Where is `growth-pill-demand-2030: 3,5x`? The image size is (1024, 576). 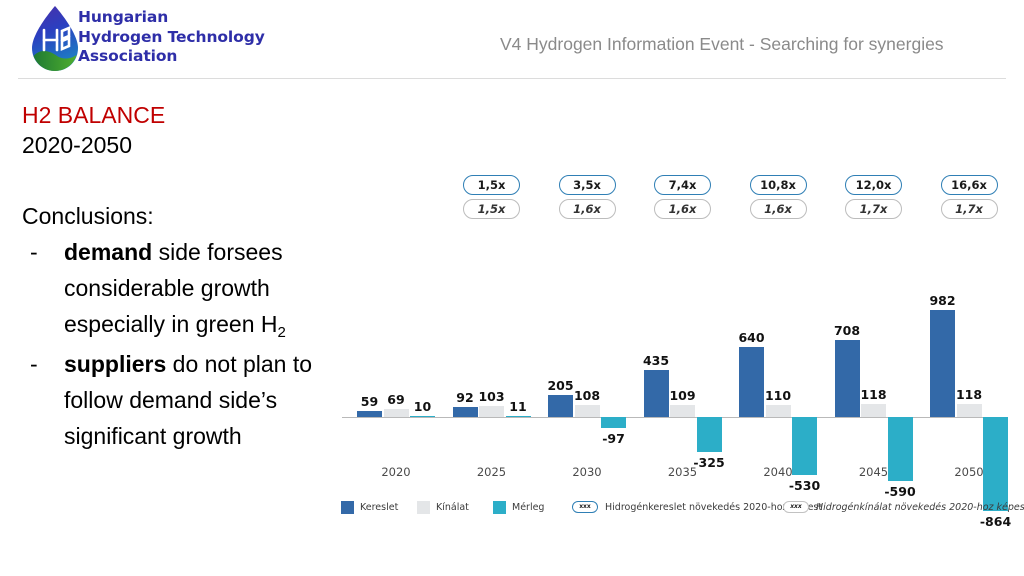 growth-pill-demand-2030: 3,5x is located at coordinates (587, 185).